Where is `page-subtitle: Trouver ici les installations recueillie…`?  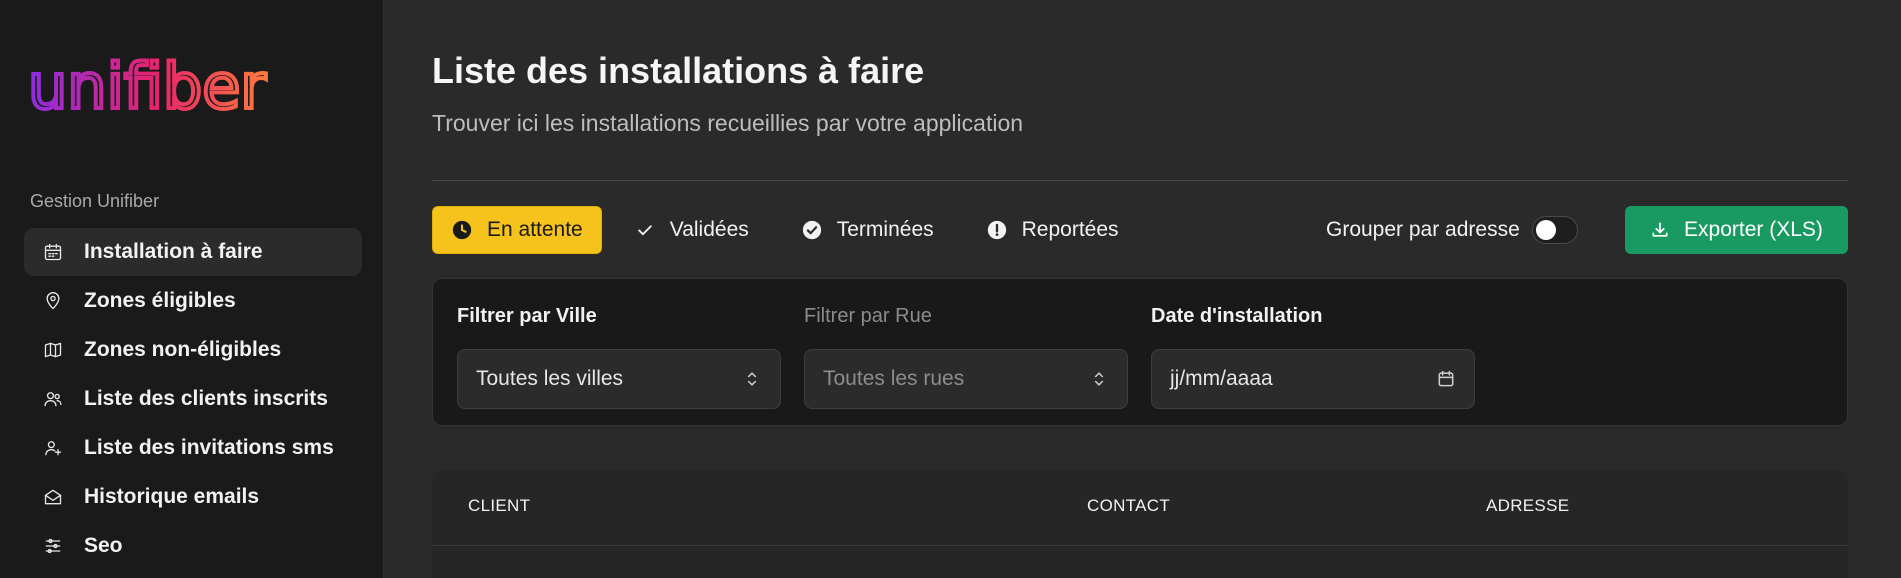 page-subtitle: Trouver ici les installations recueillie… is located at coordinates (728, 123).